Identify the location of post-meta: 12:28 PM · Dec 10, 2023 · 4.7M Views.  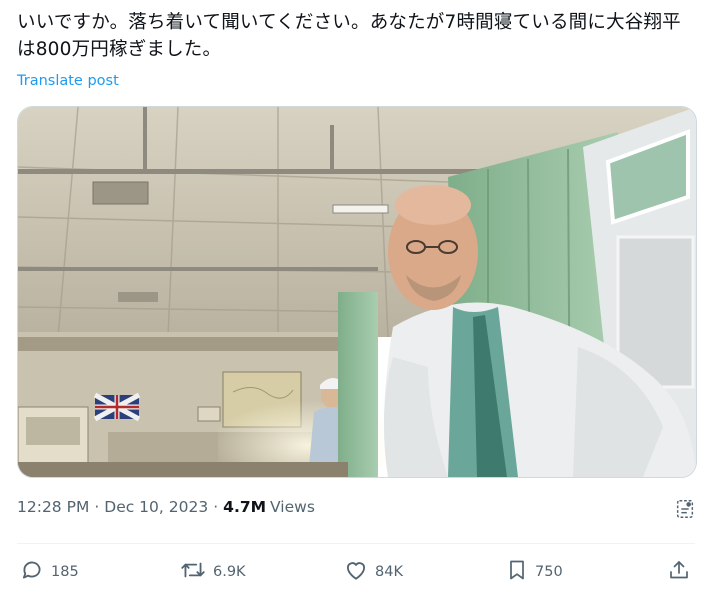
(166, 507).